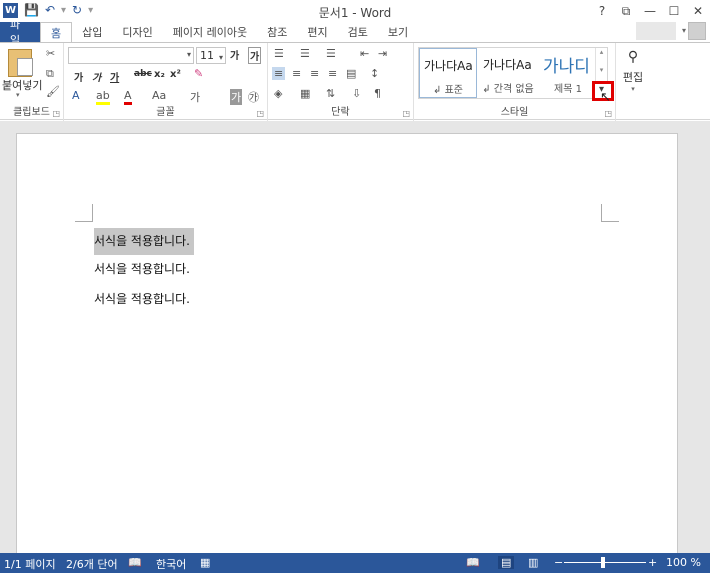 The width and height of the screenshot is (710, 573). I want to click on paragraph-launcher-icon: ◳, so click(406, 113).